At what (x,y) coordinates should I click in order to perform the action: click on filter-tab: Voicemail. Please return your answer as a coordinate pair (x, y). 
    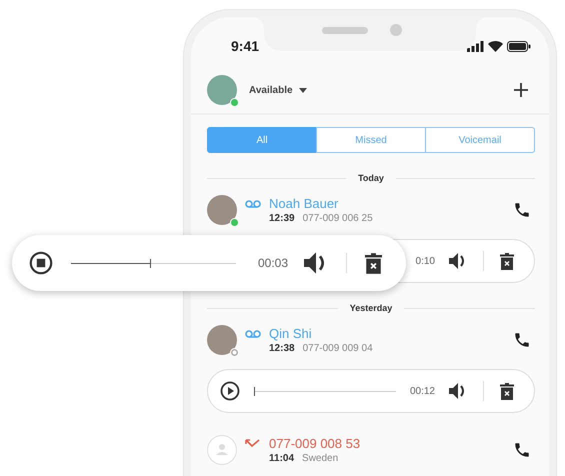
    Looking at the image, I should click on (480, 140).